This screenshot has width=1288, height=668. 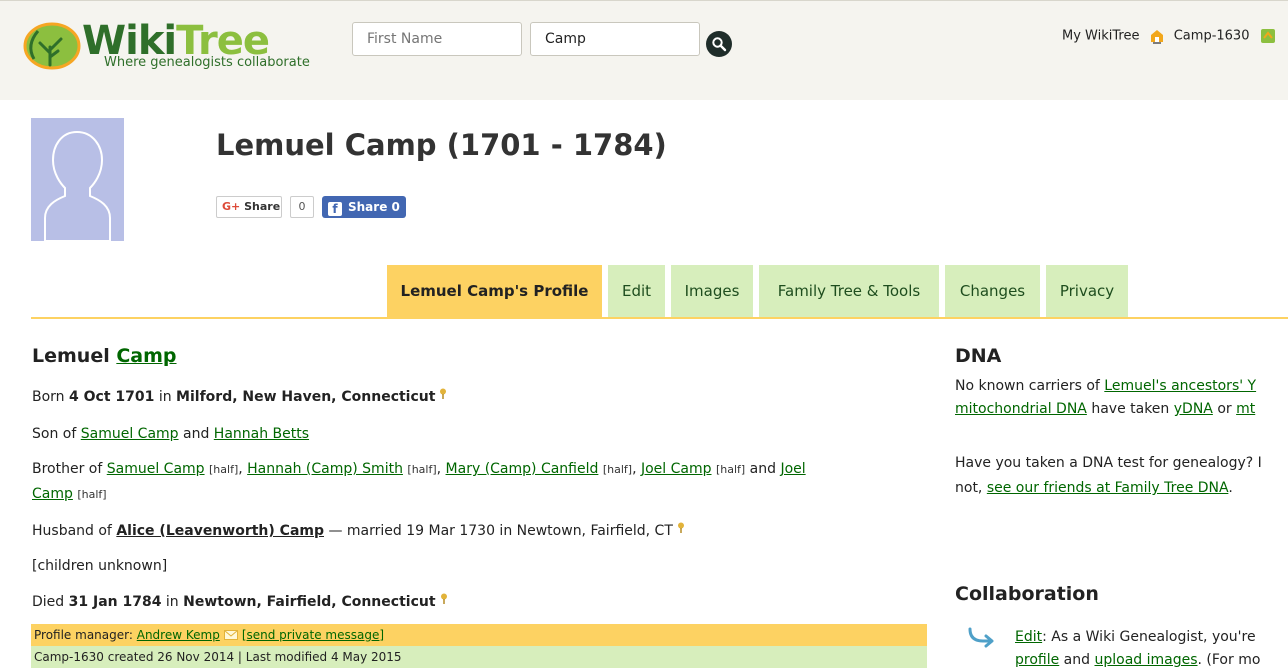 I want to click on died-in: in, so click(x=172, y=602).